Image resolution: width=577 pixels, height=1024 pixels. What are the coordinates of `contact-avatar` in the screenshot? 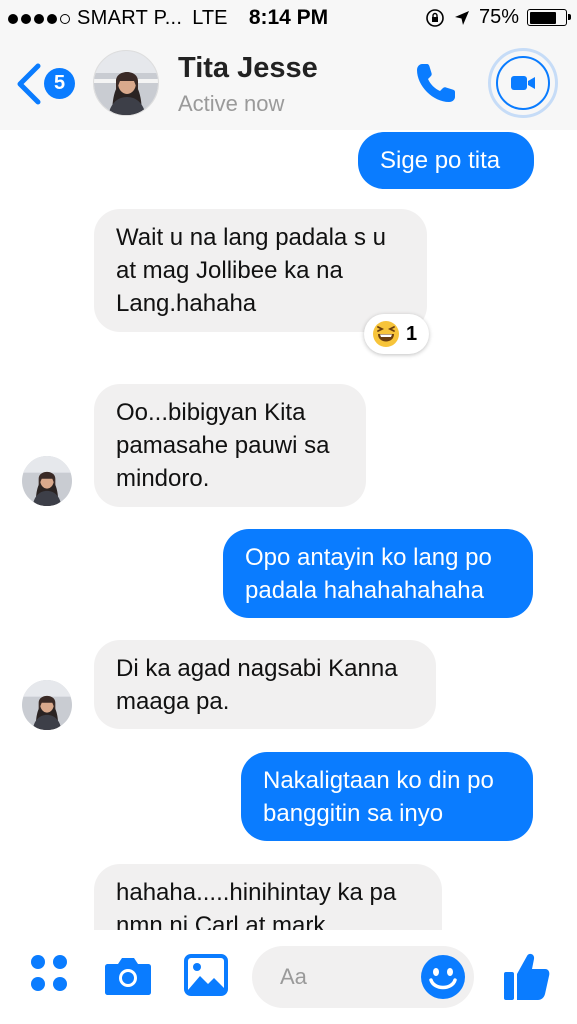 It's located at (126, 83).